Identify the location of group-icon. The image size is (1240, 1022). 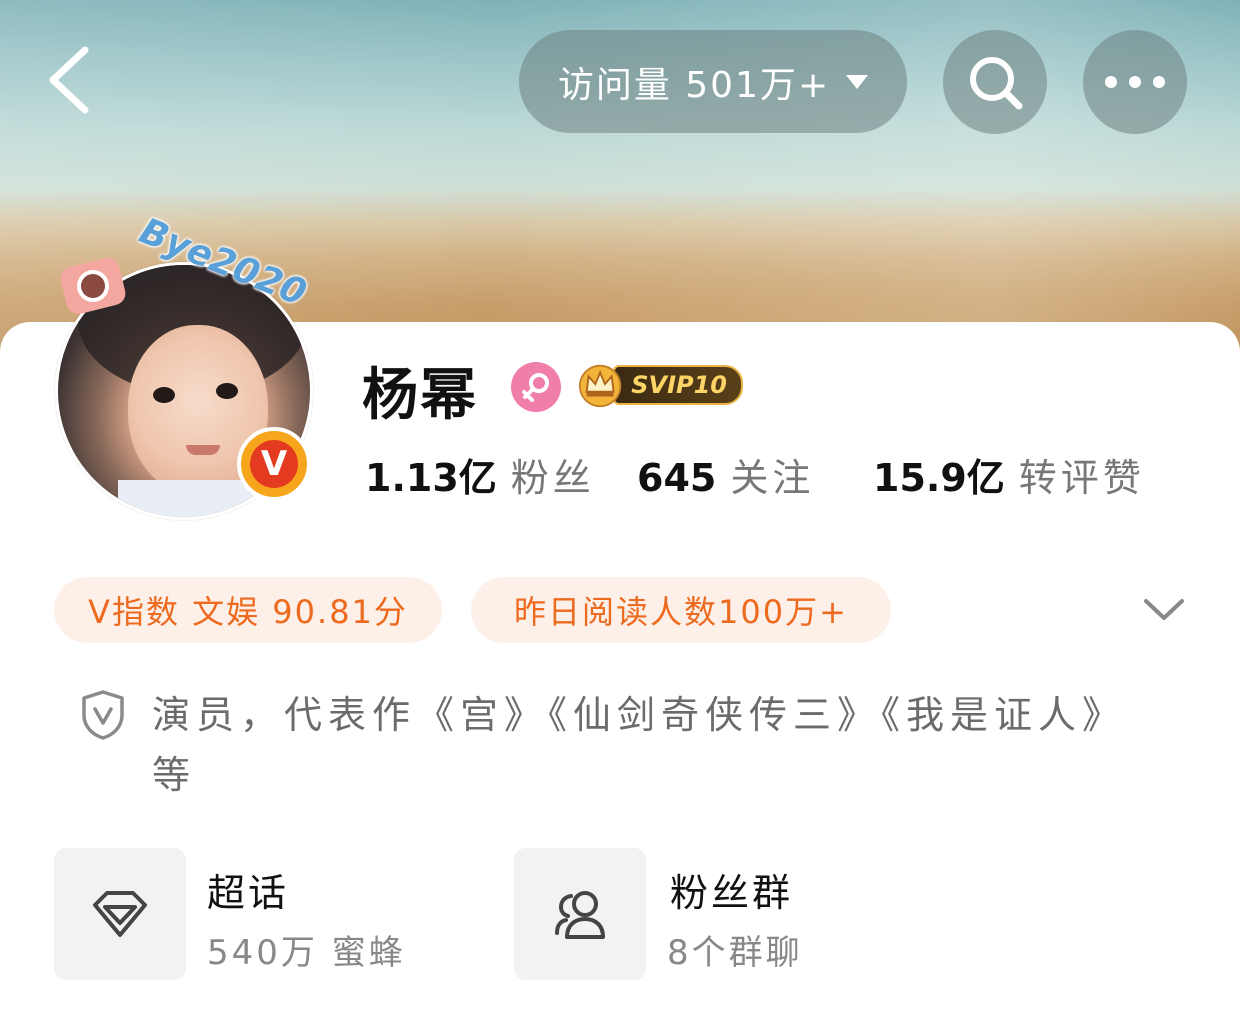
(580, 915).